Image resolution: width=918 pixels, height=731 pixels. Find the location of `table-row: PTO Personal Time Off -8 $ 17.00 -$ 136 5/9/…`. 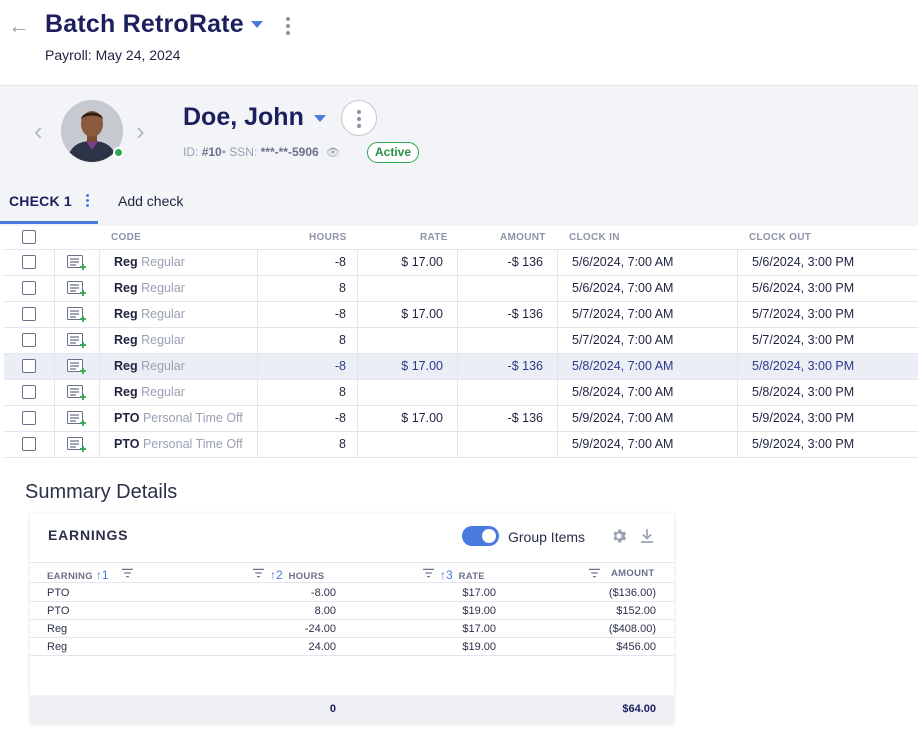

table-row: PTO Personal Time Off -8 $ 17.00 -$ 136 5/9/… is located at coordinates (461, 419).